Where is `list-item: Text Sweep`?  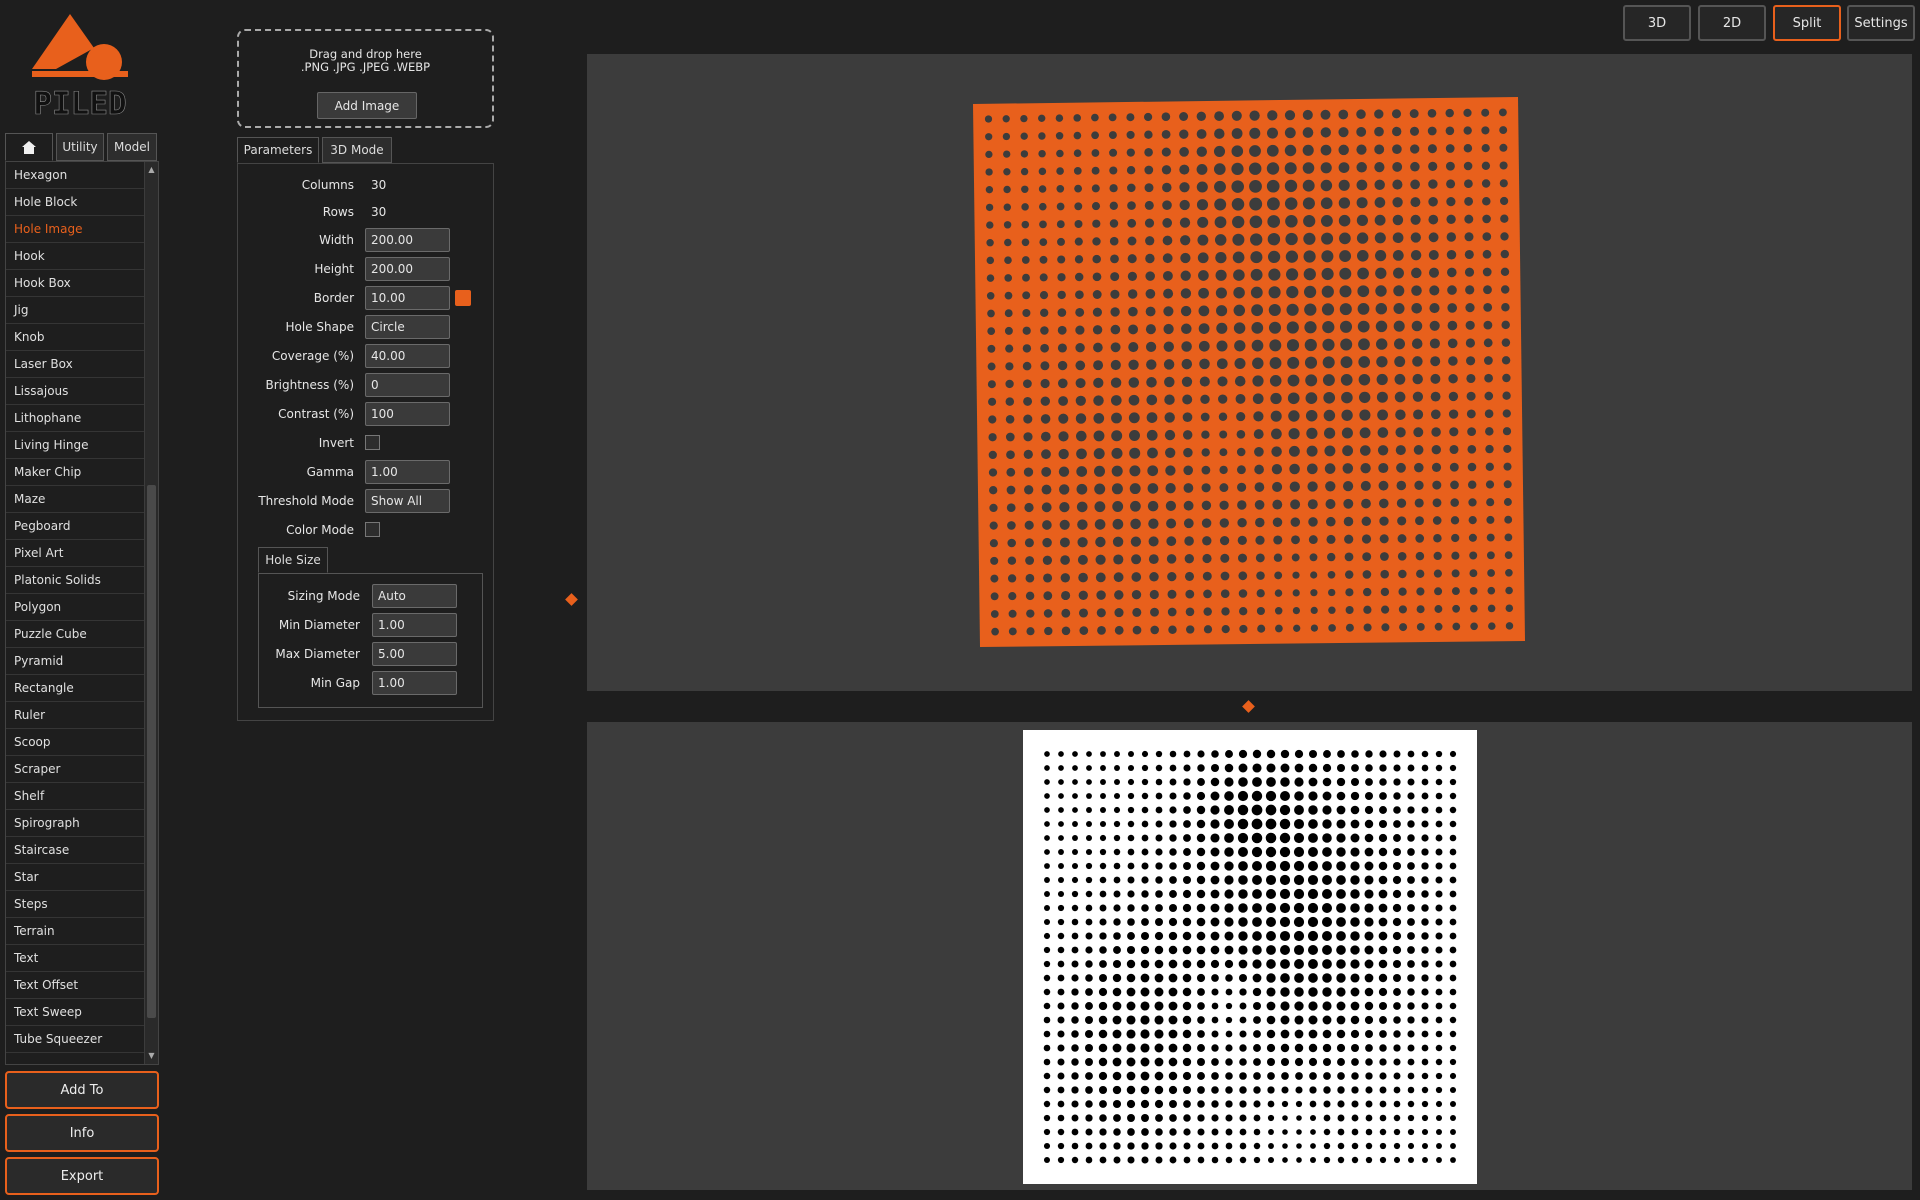
list-item: Text Sweep is located at coordinates (75, 1012).